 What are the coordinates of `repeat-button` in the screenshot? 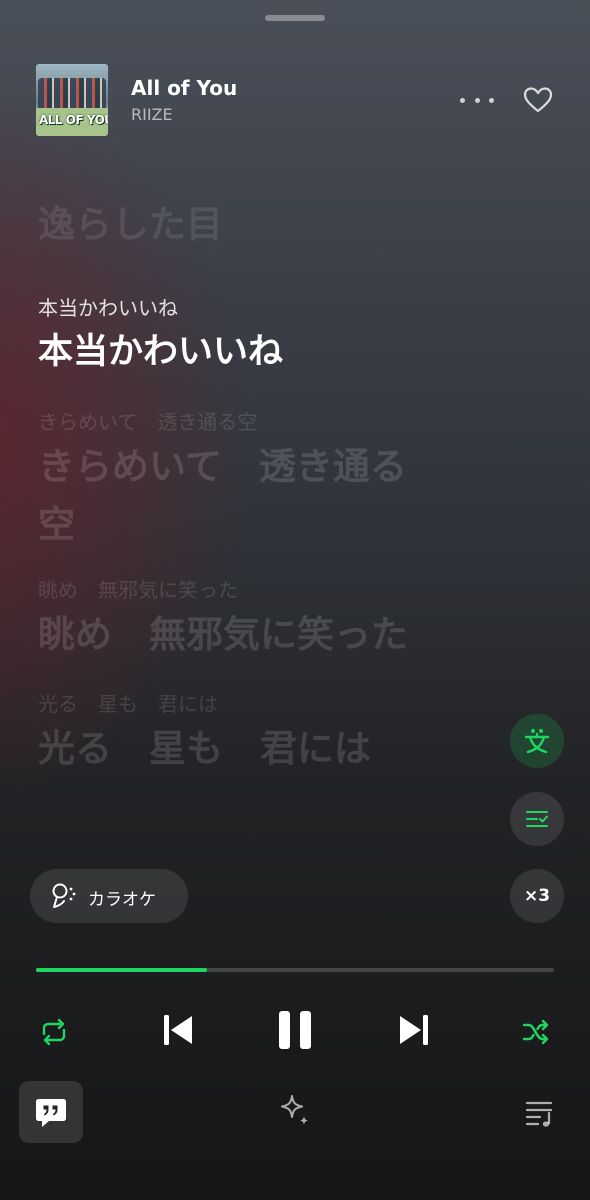 It's located at (54, 1032).